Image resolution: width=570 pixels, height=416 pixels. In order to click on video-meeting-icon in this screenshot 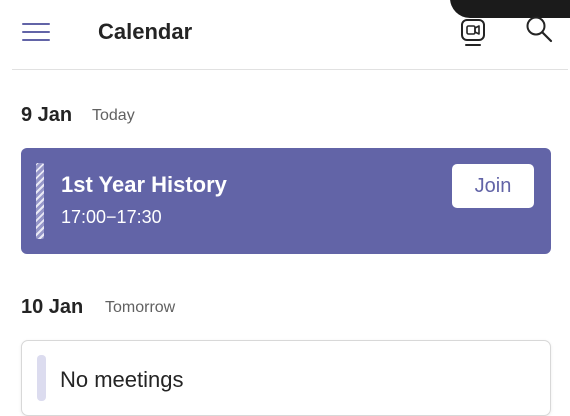, I will do `click(473, 31)`.